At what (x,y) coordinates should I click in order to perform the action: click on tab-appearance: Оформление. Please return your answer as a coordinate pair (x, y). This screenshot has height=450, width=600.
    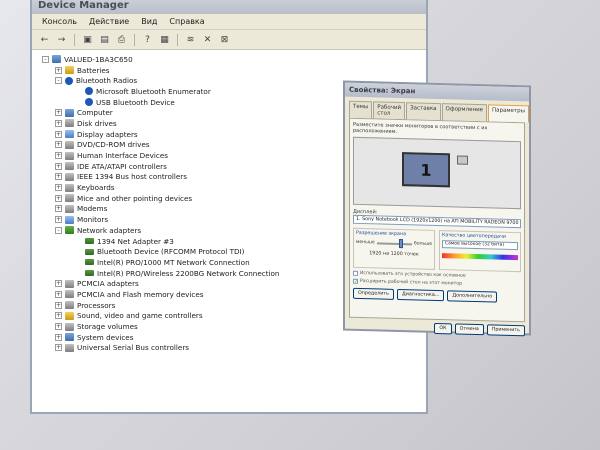
    Looking at the image, I should click on (464, 112).